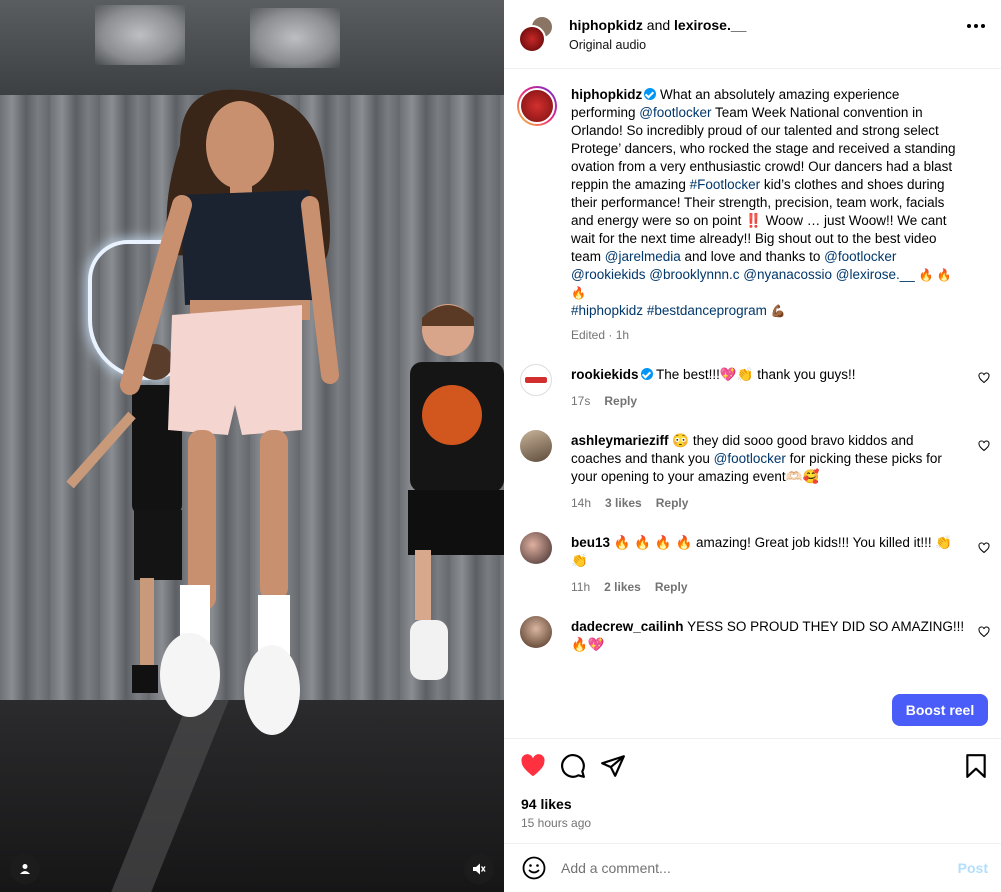 The image size is (1001, 892). Describe the element at coordinates (875, 274) in the screenshot. I see `mention-lexirose: @lexirose.__` at that location.